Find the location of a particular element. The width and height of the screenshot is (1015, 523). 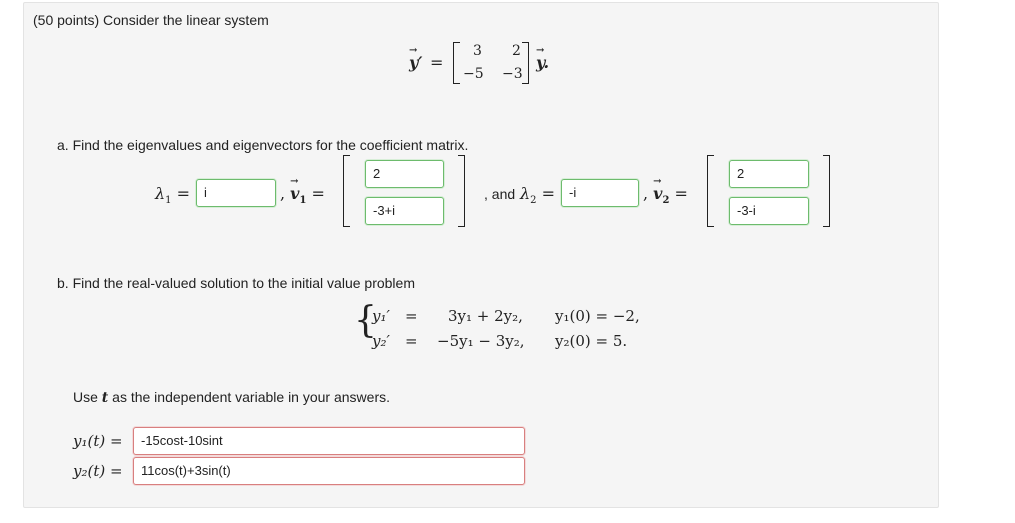

ivp-ic1: y₁(0) = −2, is located at coordinates (597, 316).